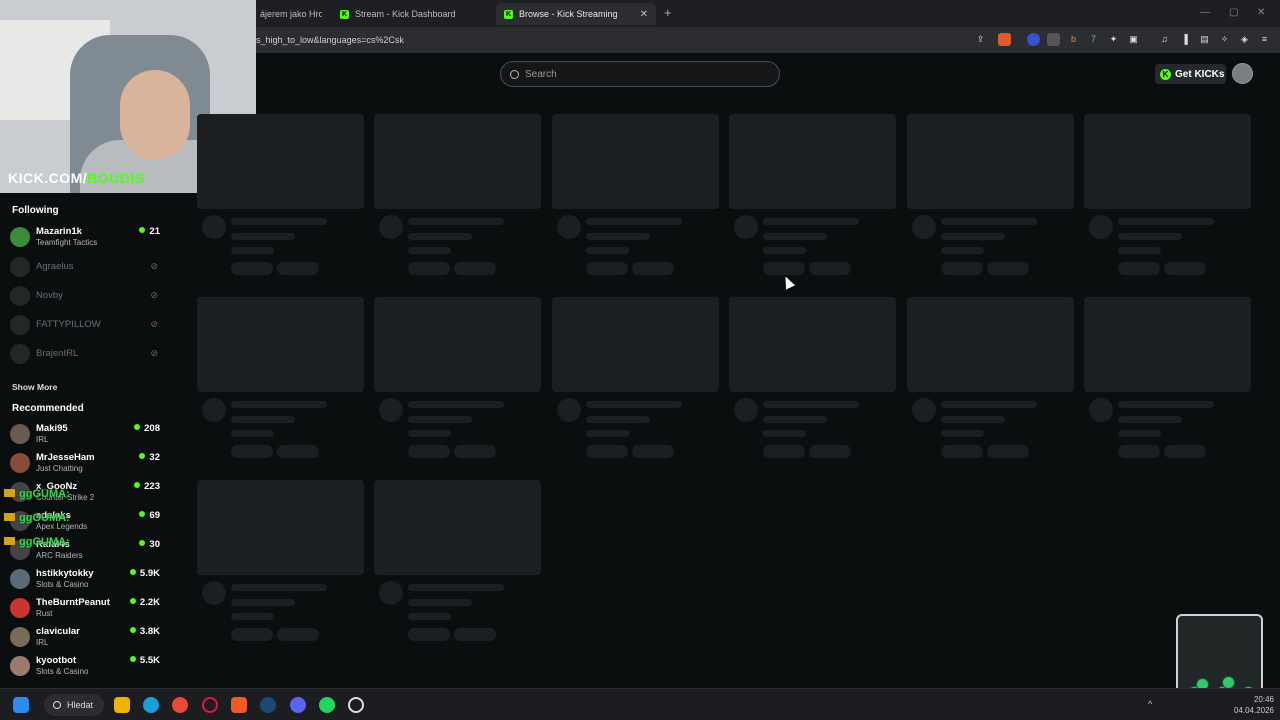  Describe the element at coordinates (1244, 39) in the screenshot. I see `vpn-icon: ◈` at that location.